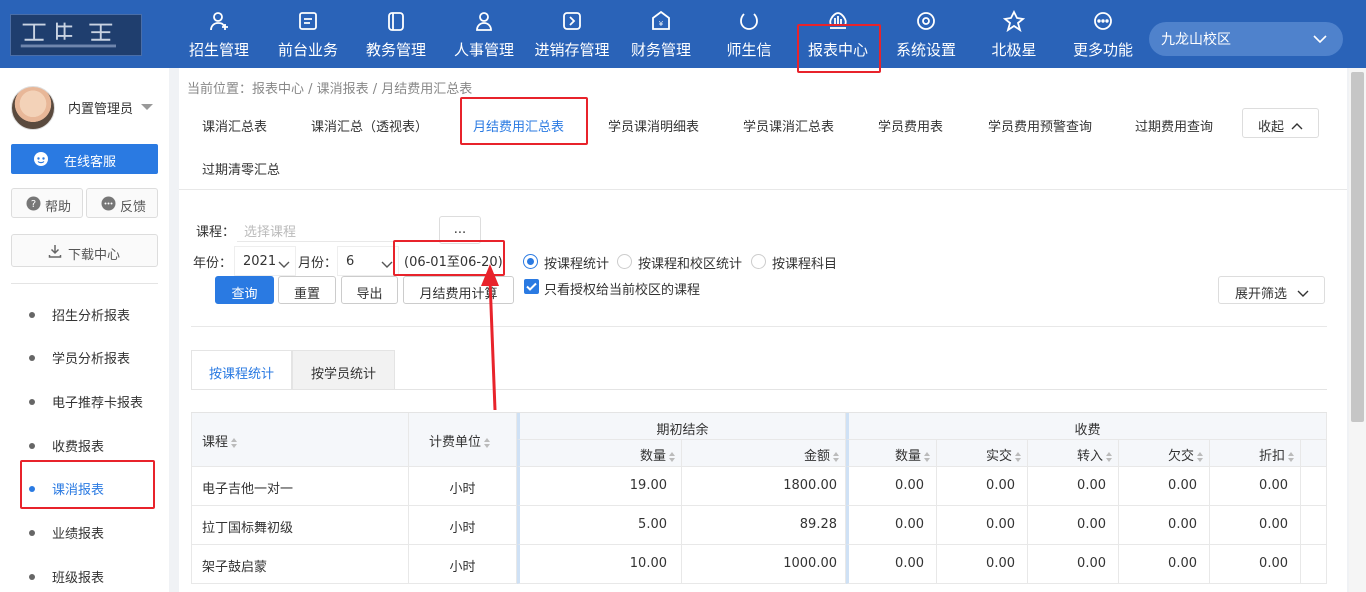 This screenshot has height=592, width=1366. Describe the element at coordinates (84, 314) in the screenshot. I see `menu-enrollment-analysis: 招生分析报表` at that location.